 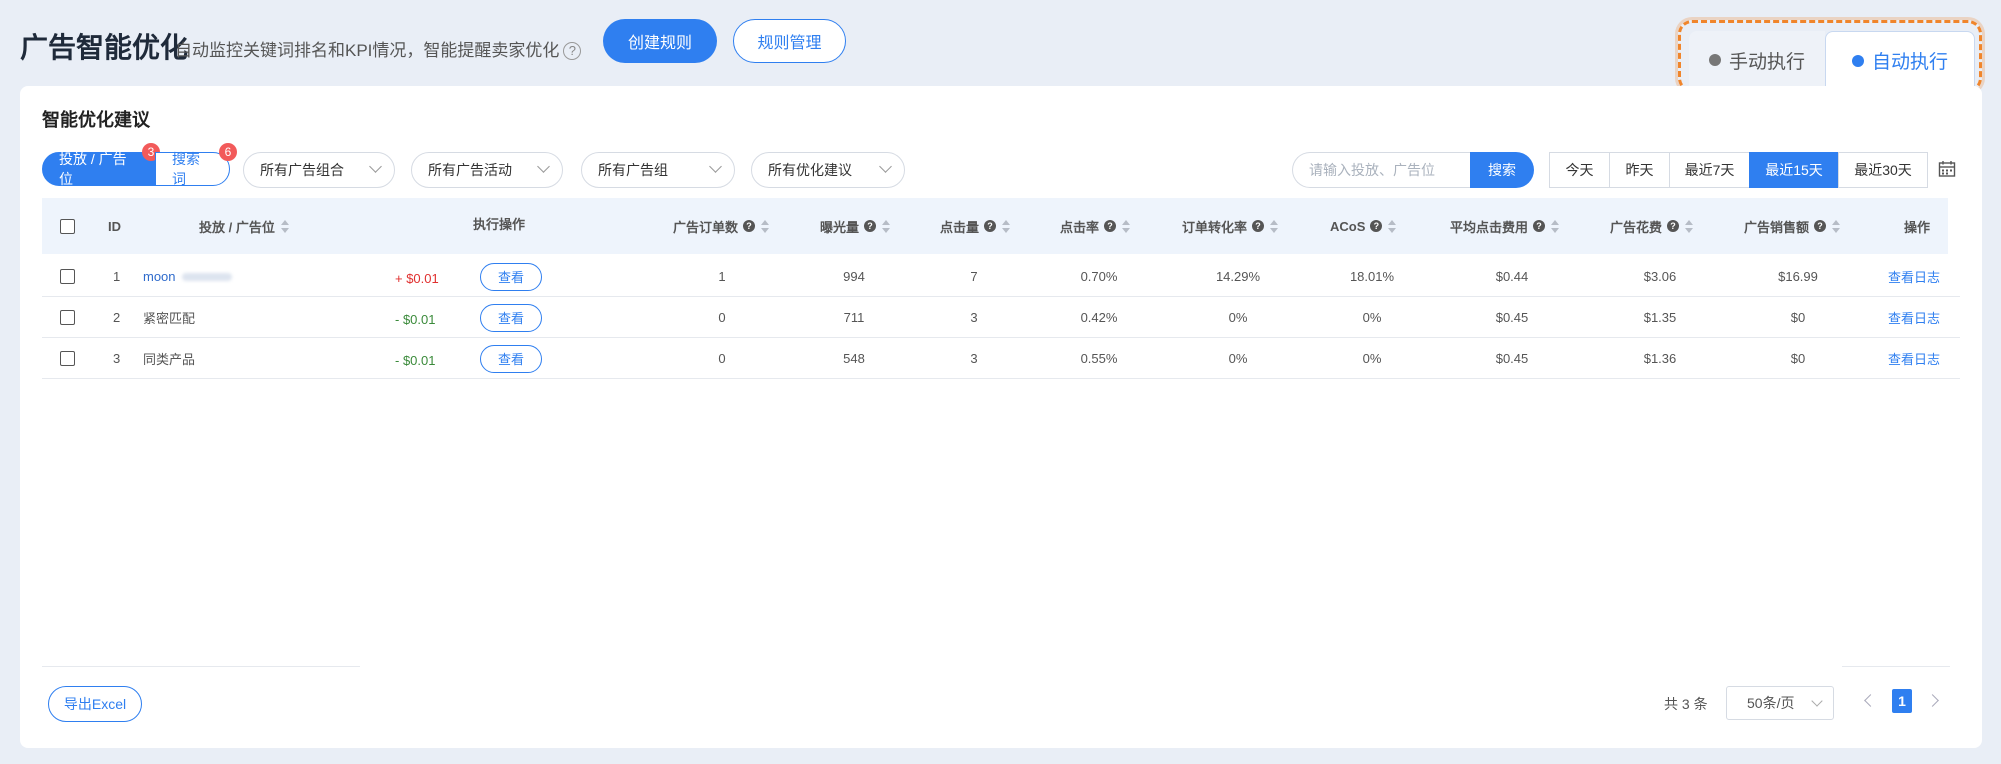 What do you see at coordinates (1900, 60) in the screenshot?
I see `tab-auto-execution: 自动执行` at bounding box center [1900, 60].